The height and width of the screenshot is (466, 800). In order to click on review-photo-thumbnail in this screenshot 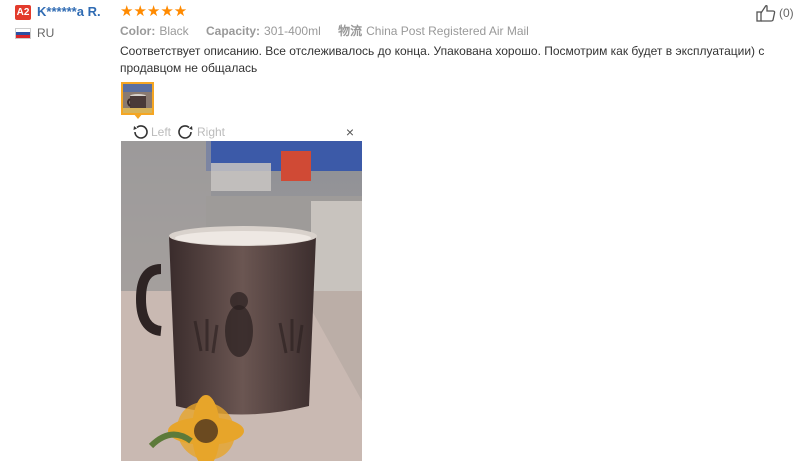, I will do `click(137, 98)`.